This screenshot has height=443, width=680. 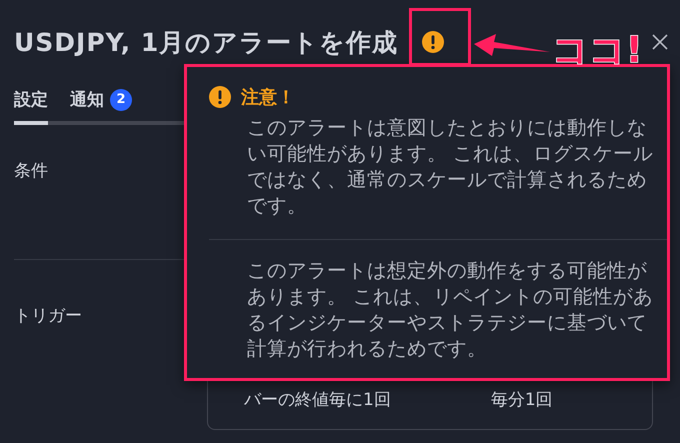 What do you see at coordinates (206, 42) in the screenshot?
I see `dialog-title: USDJPY, 1月のアラートを作成` at bounding box center [206, 42].